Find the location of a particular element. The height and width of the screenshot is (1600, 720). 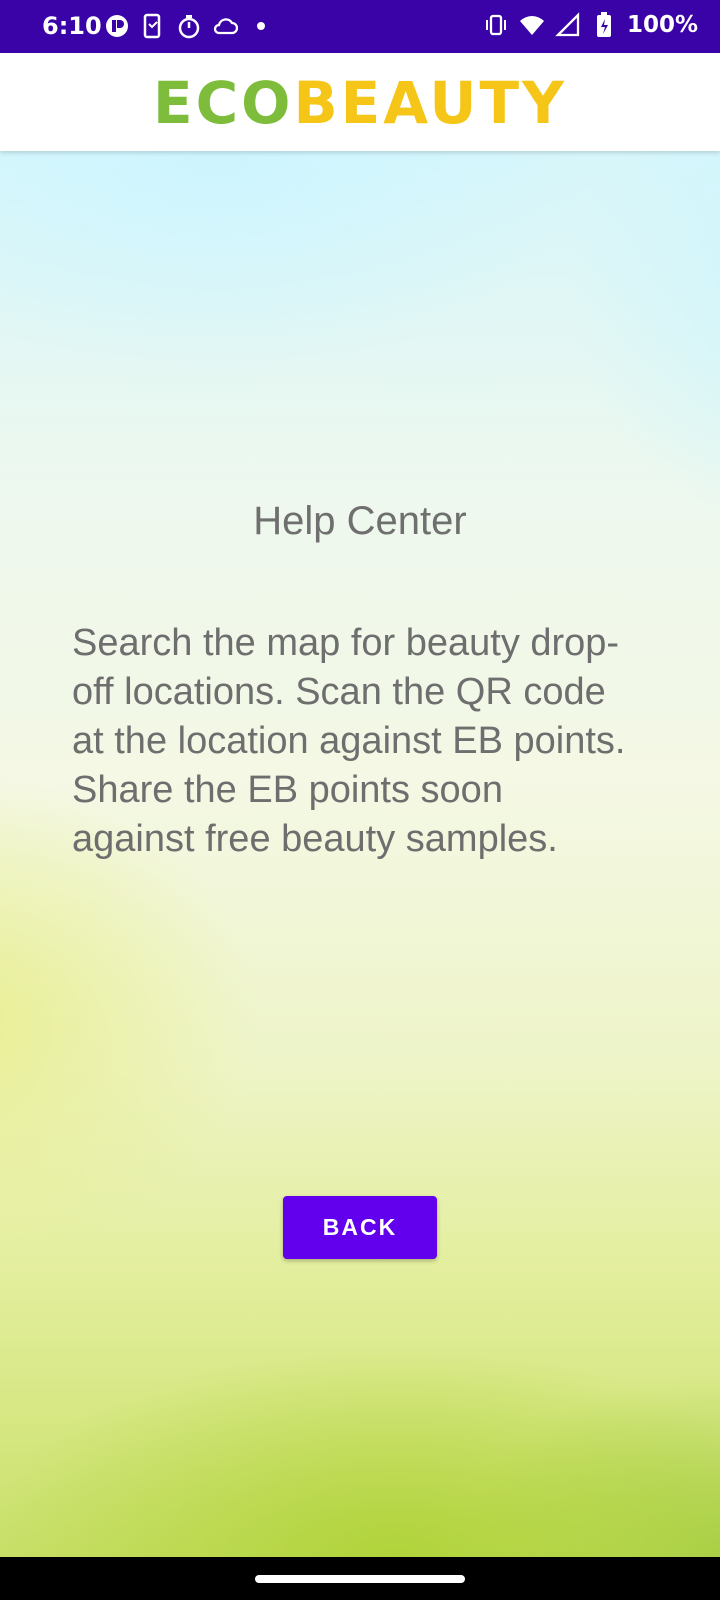

ecobeauty-logo: ECOBEAUTY is located at coordinates (360, 103).